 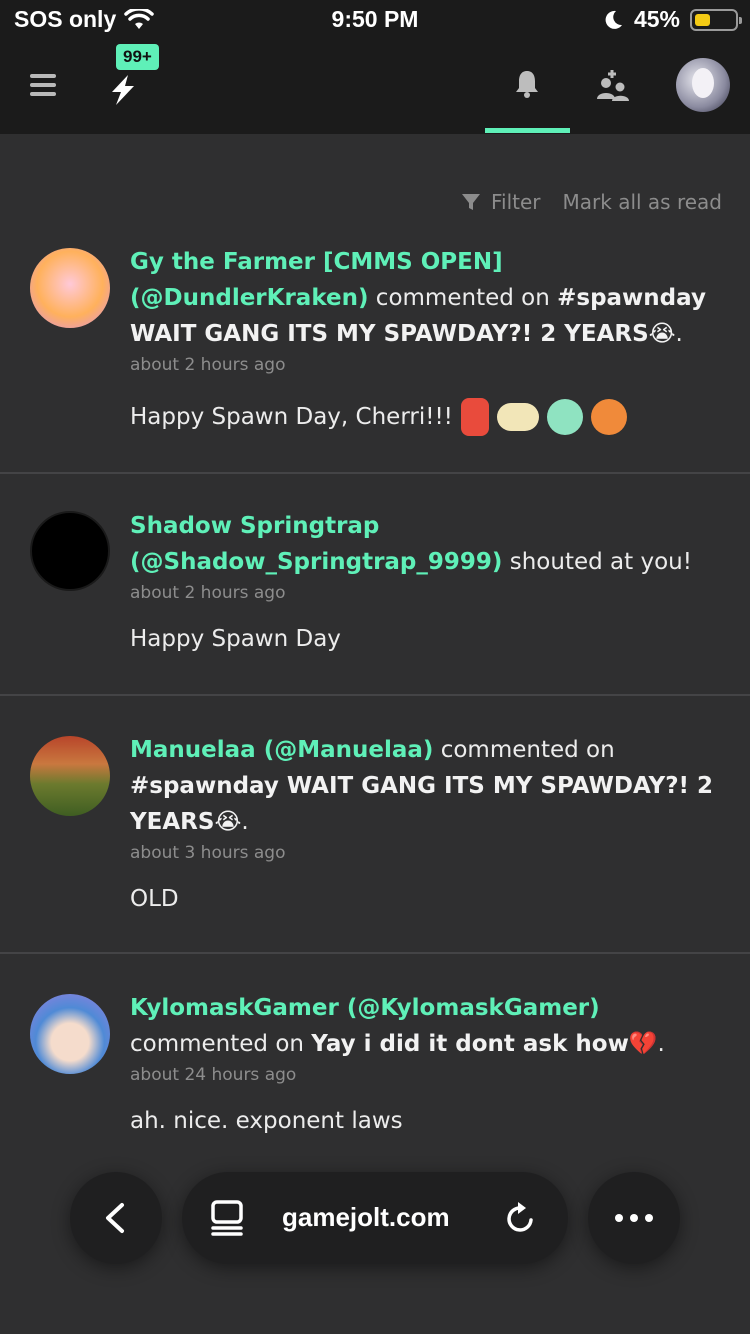 What do you see at coordinates (703, 85) in the screenshot?
I see `user-avatar` at bounding box center [703, 85].